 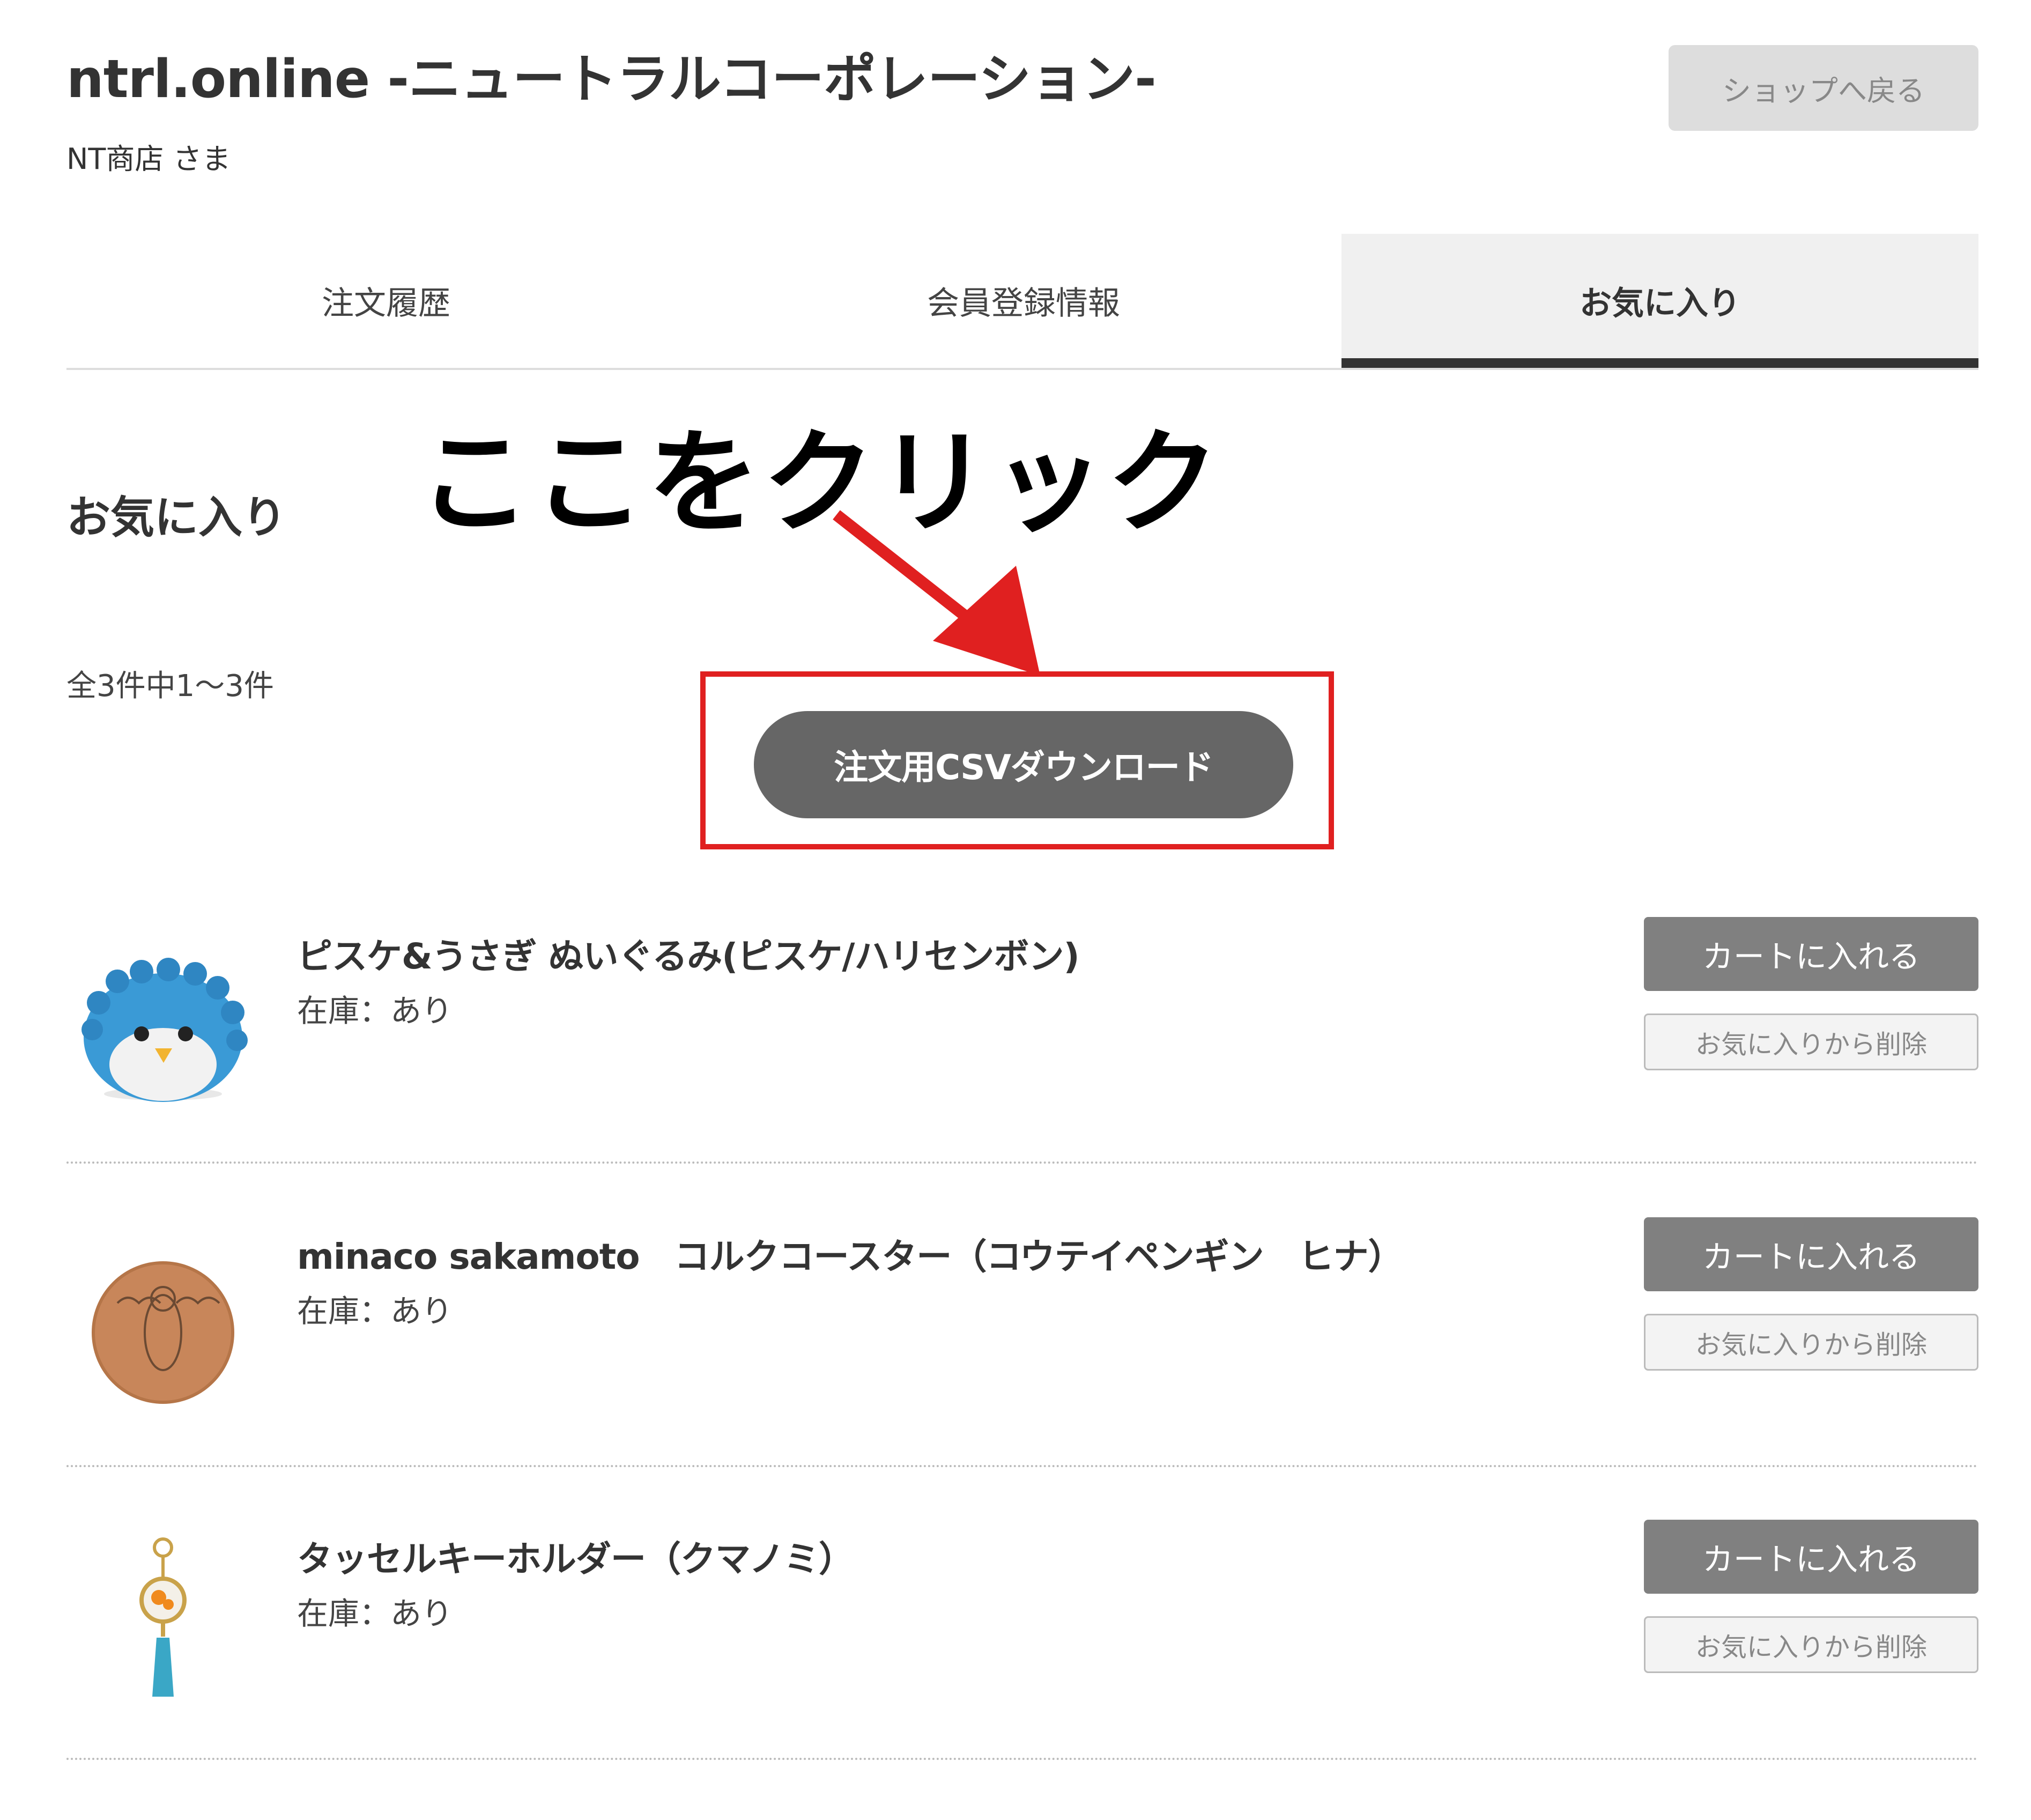 I want to click on csv-download-button: 注文用CSVダウンロード, so click(x=1024, y=764).